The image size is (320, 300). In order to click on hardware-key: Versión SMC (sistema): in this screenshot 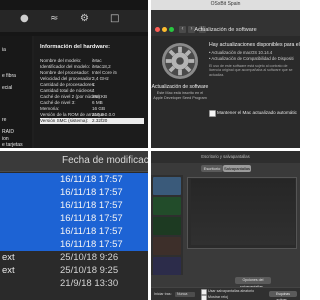, I will do `click(64, 120)`.